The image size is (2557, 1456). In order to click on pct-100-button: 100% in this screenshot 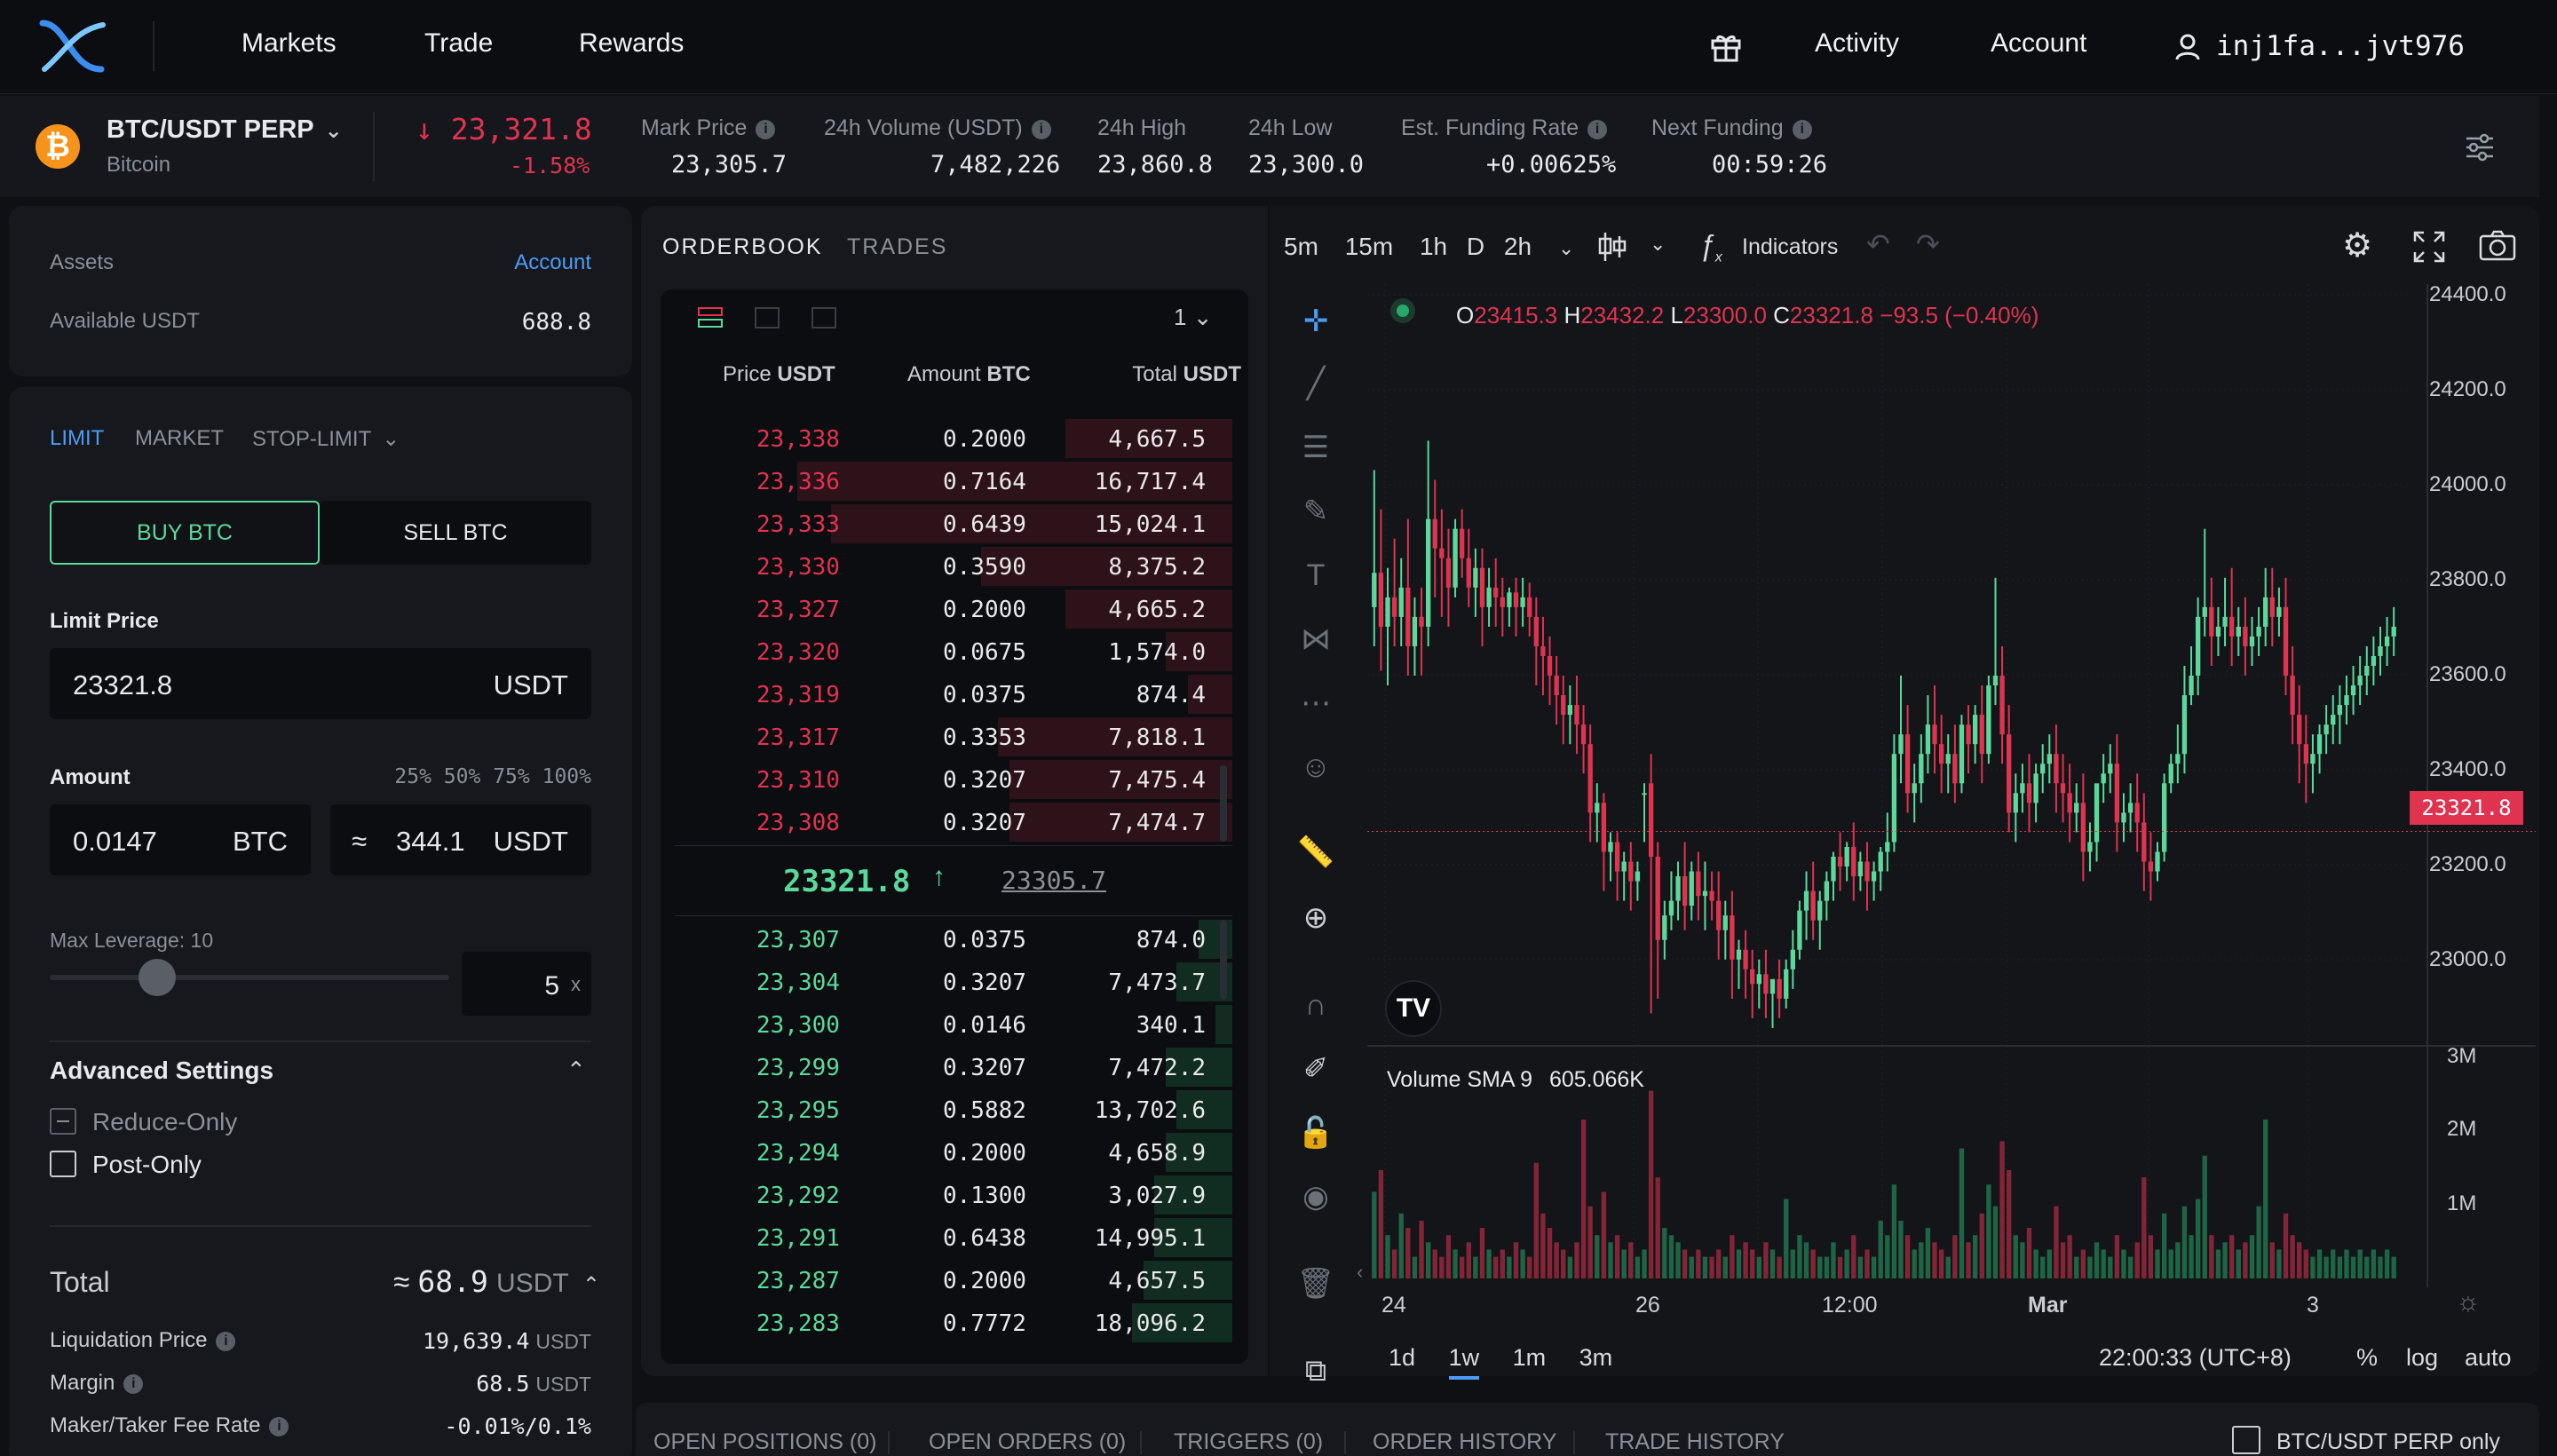, I will do `click(566, 776)`.